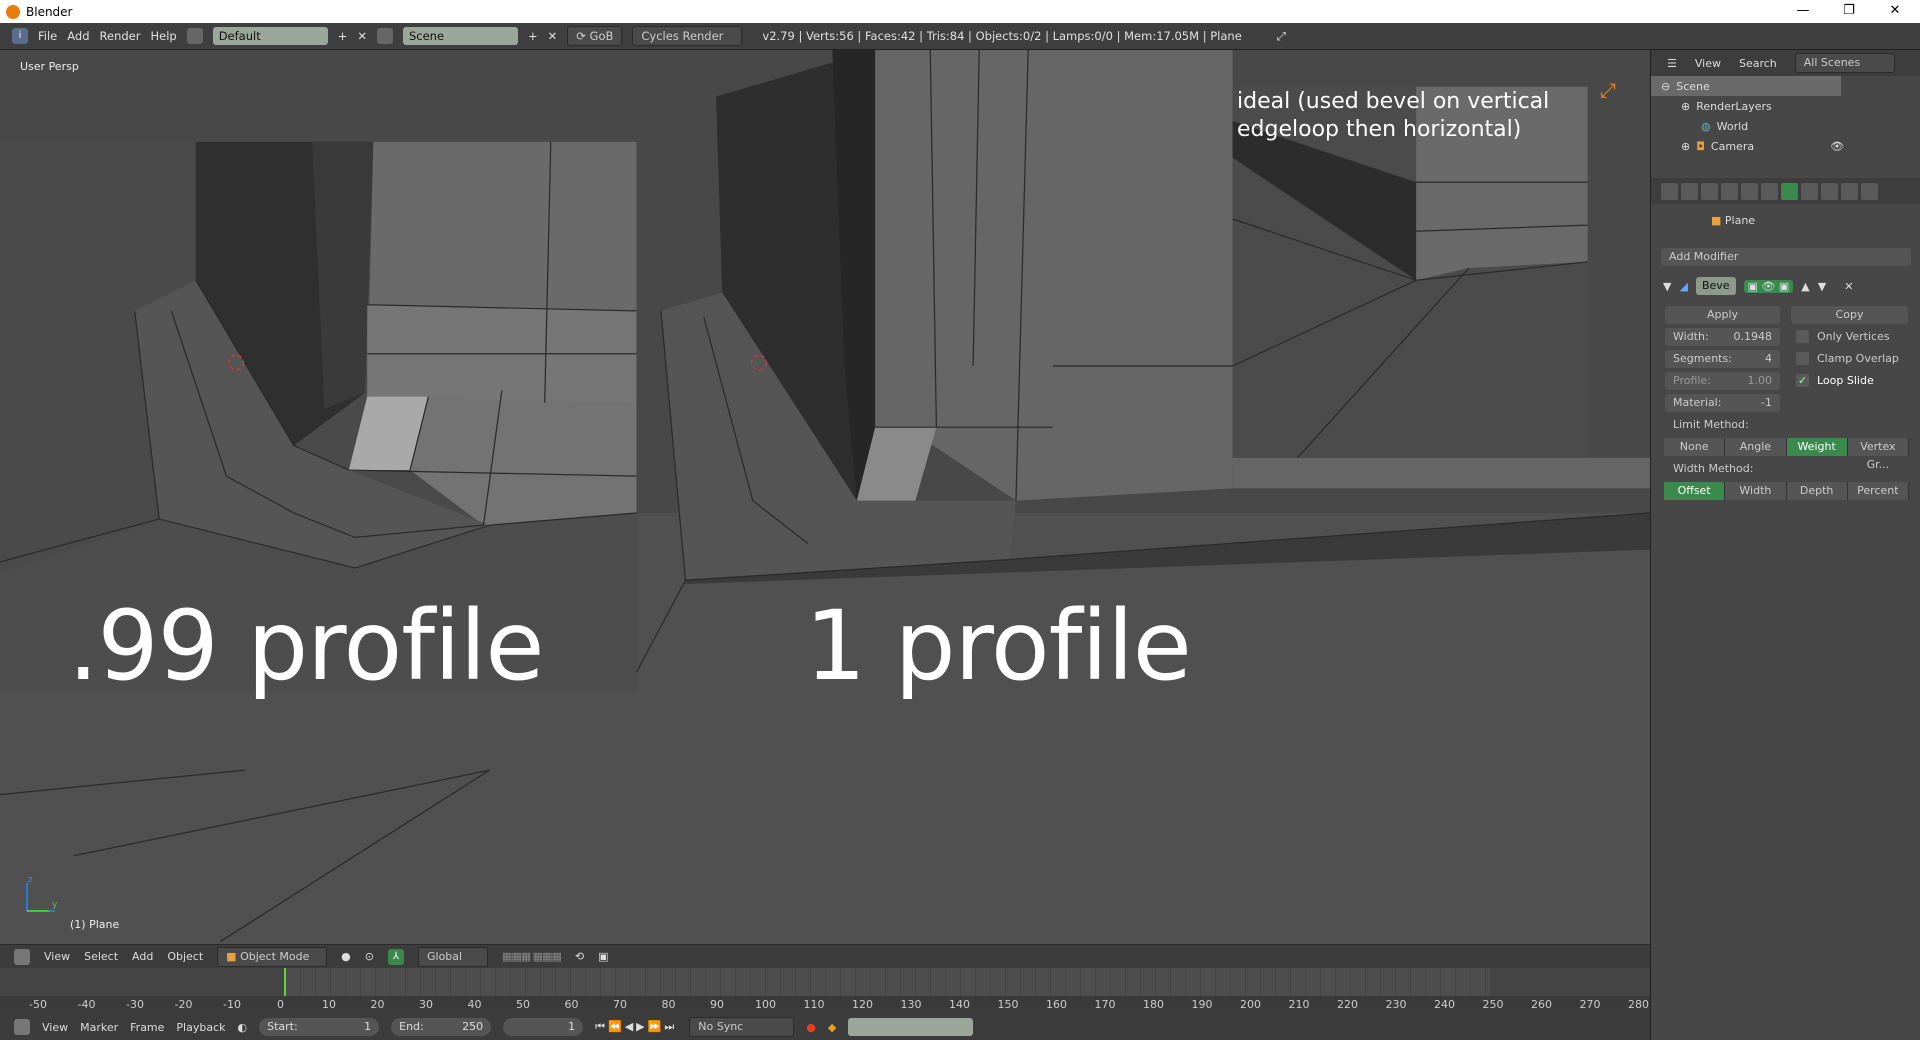 This screenshot has width=1920, height=1040. What do you see at coordinates (285, 982) in the screenshot?
I see `current-frame-cursor` at bounding box center [285, 982].